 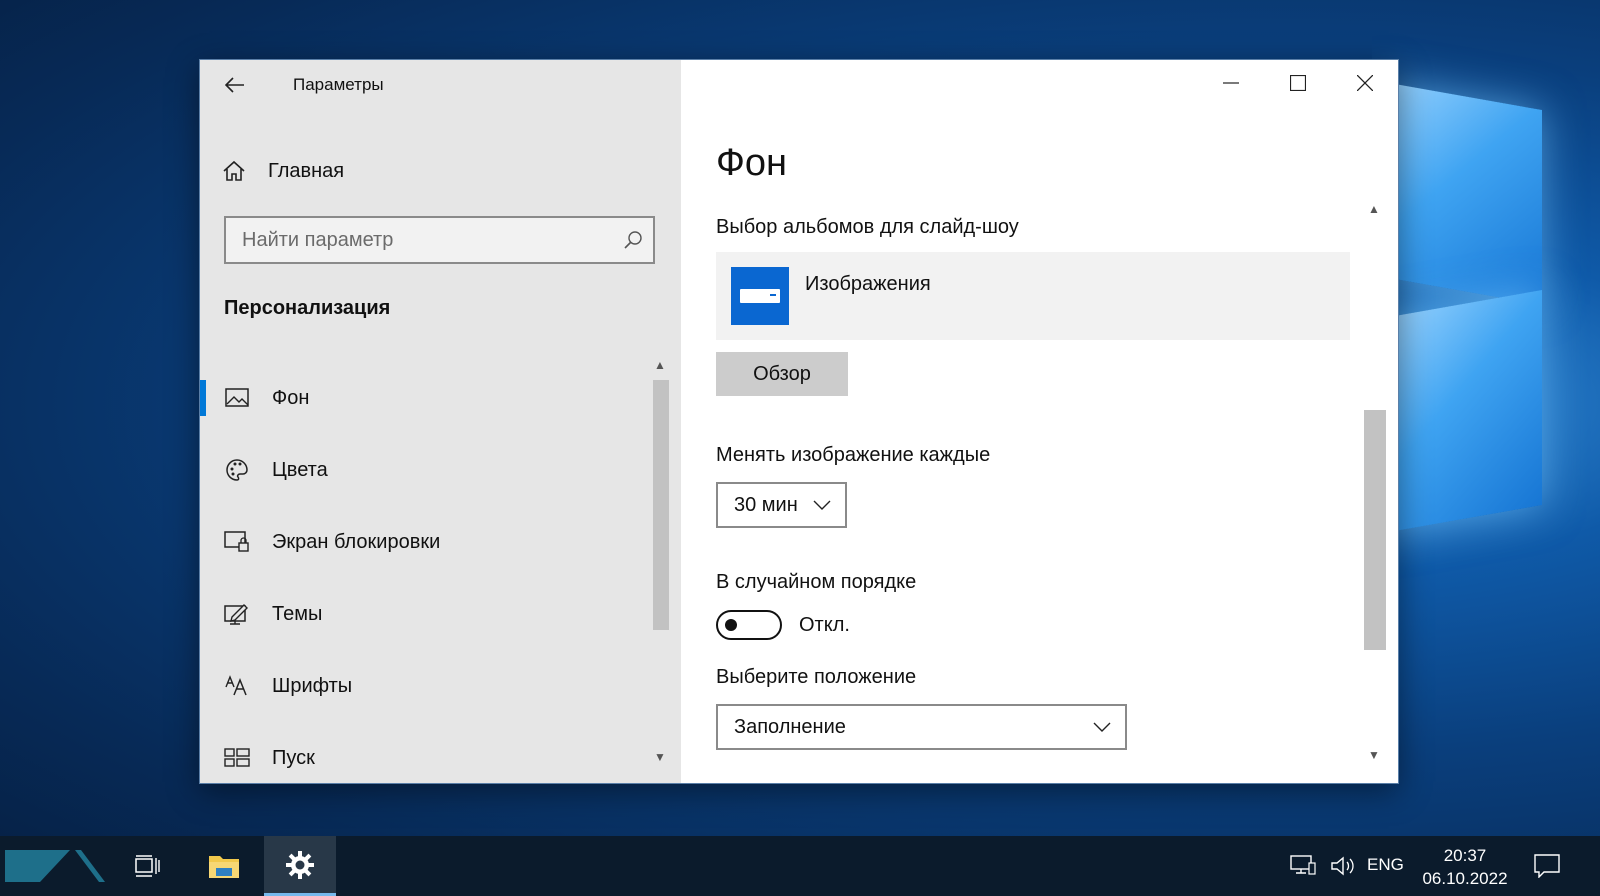 I want to click on back-arrow-icon, so click(x=234, y=85).